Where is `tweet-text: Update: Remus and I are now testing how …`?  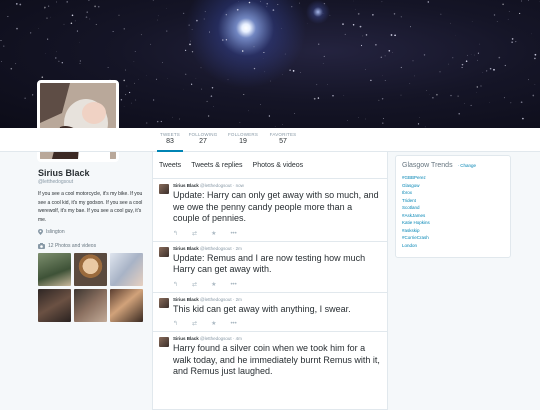
tweet-text: Update: Remus and I are now testing how … is located at coordinates (269, 263).